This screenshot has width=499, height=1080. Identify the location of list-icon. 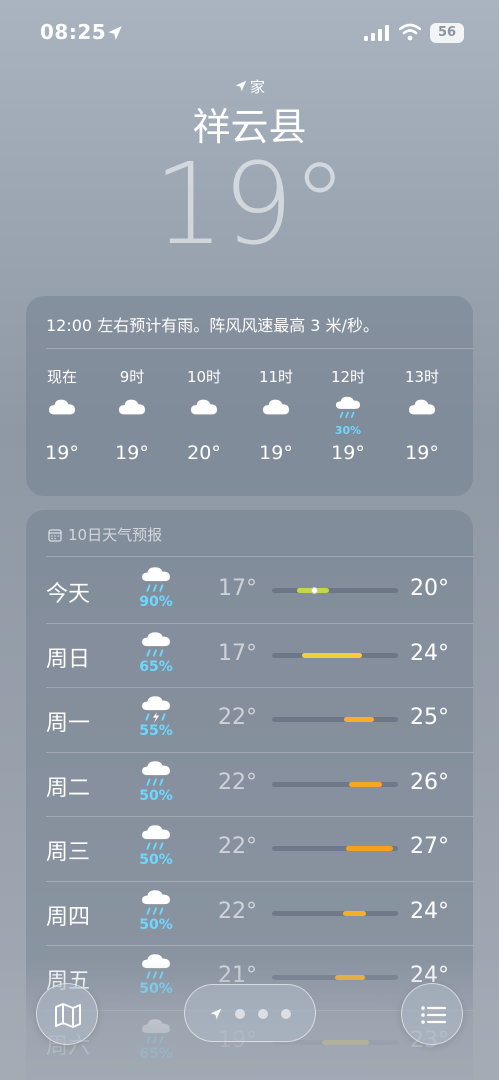
(434, 1015).